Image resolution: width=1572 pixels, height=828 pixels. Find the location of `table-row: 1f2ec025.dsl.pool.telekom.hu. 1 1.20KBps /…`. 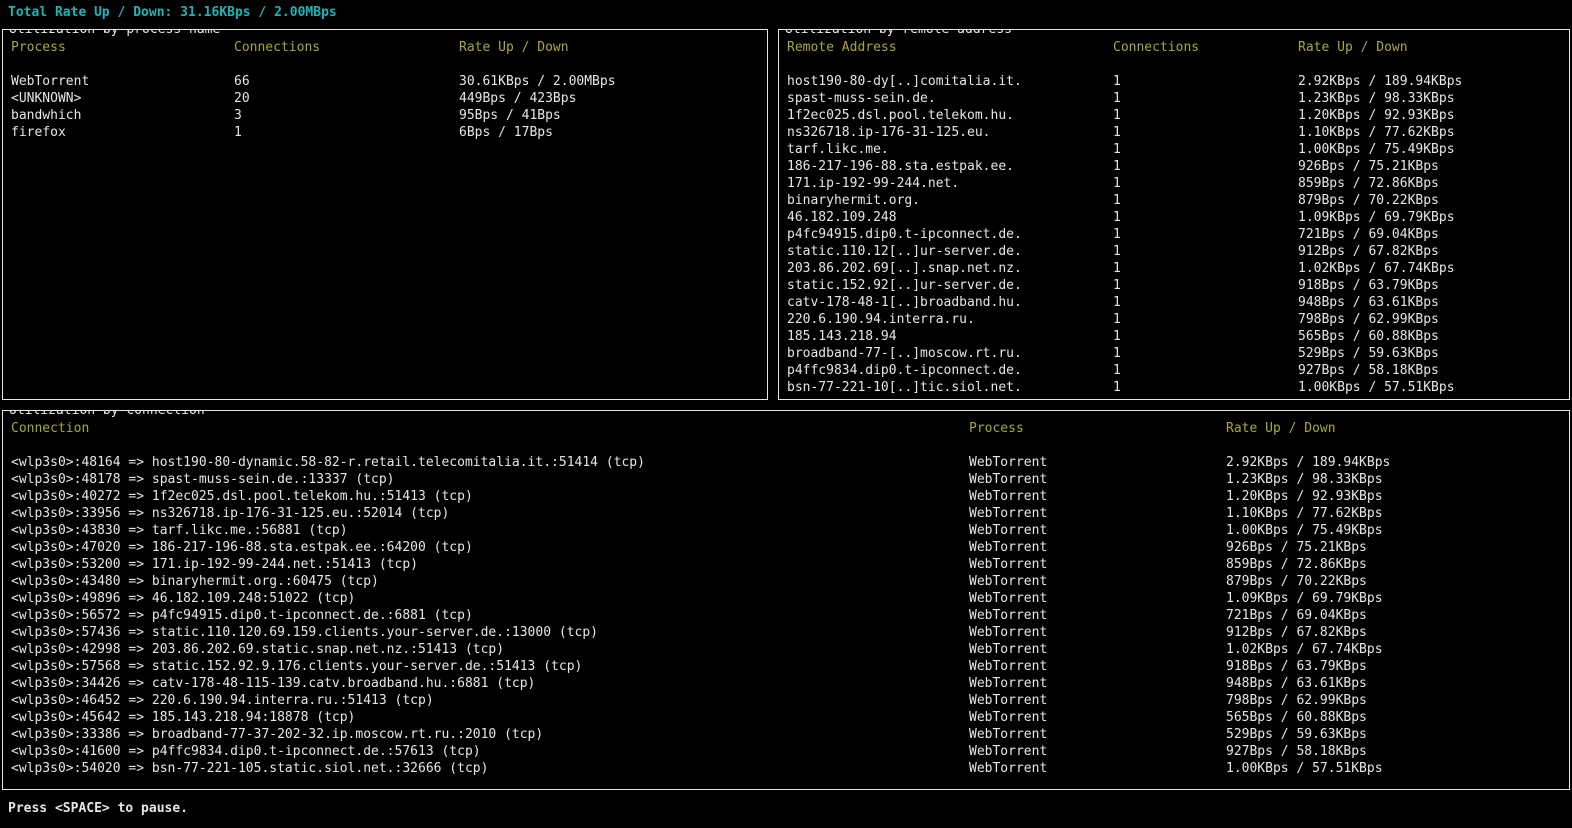

table-row: 1f2ec025.dsl.pool.telekom.hu. 1 1.20KBps /… is located at coordinates (1174, 115).